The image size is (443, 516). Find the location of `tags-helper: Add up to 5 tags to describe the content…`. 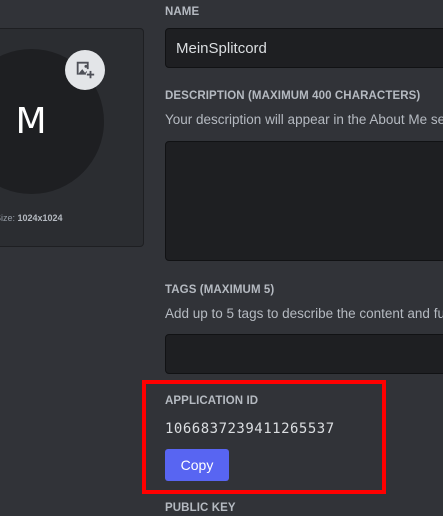

tags-helper: Add up to 5 tags to describe the content… is located at coordinates (304, 313).